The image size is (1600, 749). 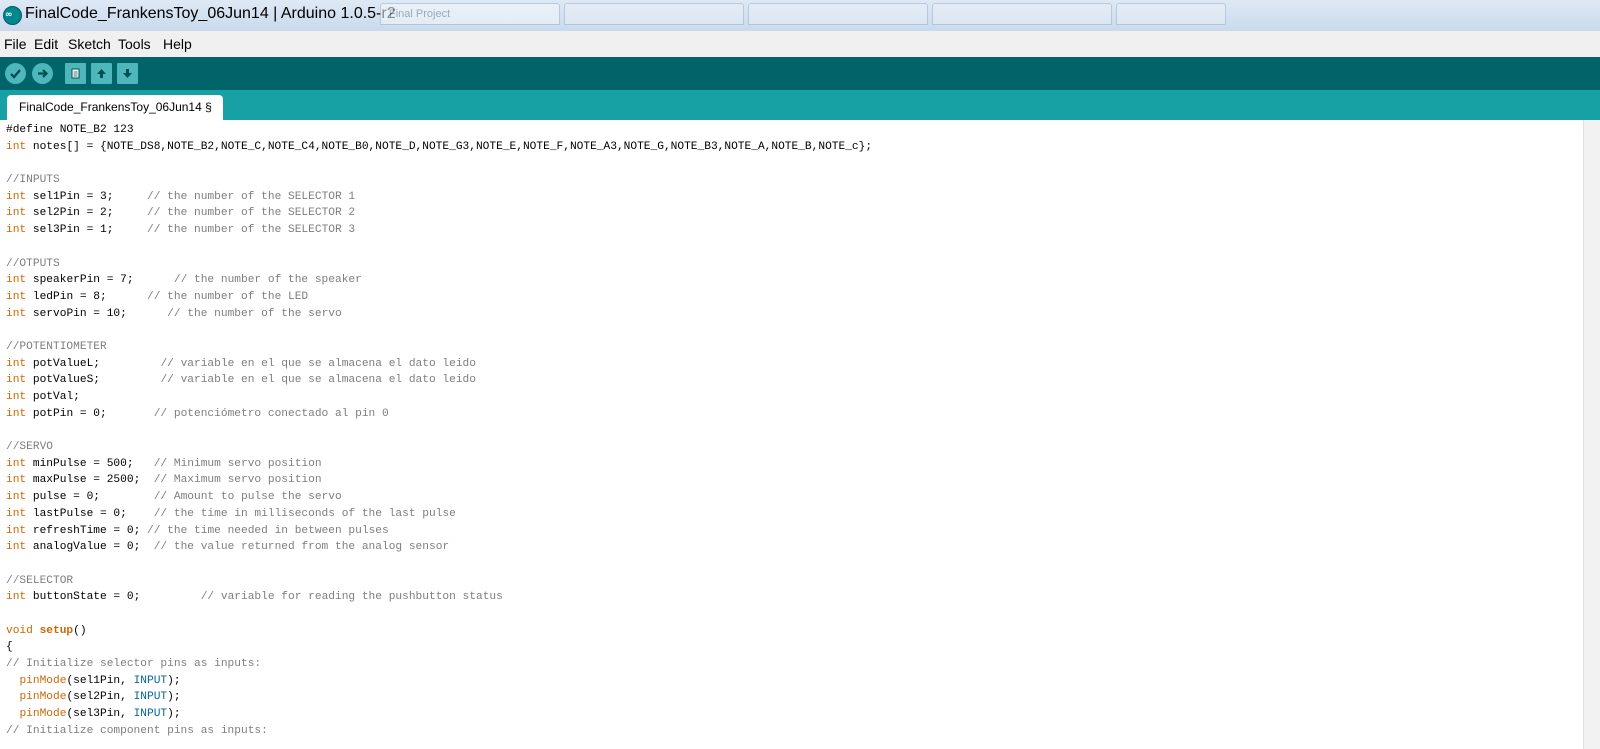 What do you see at coordinates (439, 697) in the screenshot?
I see `code-line: pinMode(sel2Pin, INPUT);` at bounding box center [439, 697].